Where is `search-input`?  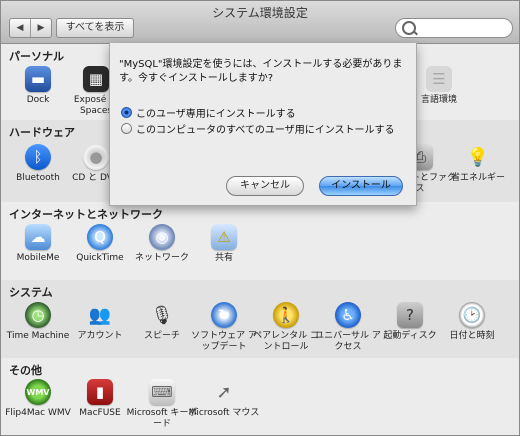 search-input is located at coordinates (454, 28).